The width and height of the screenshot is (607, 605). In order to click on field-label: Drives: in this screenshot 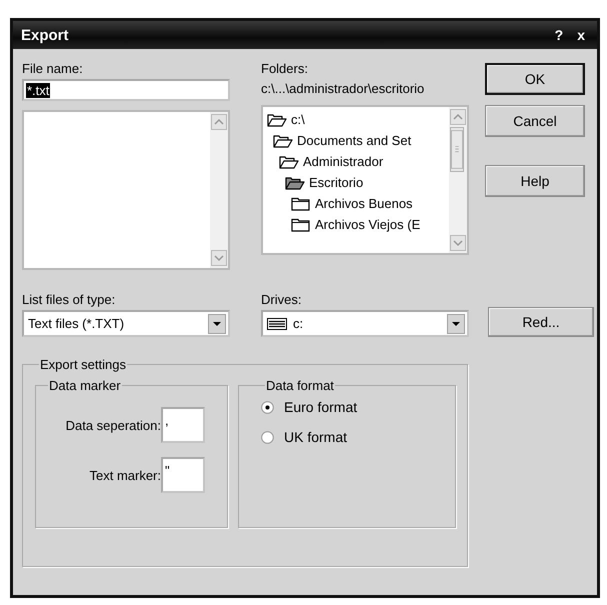, I will do `click(281, 300)`.